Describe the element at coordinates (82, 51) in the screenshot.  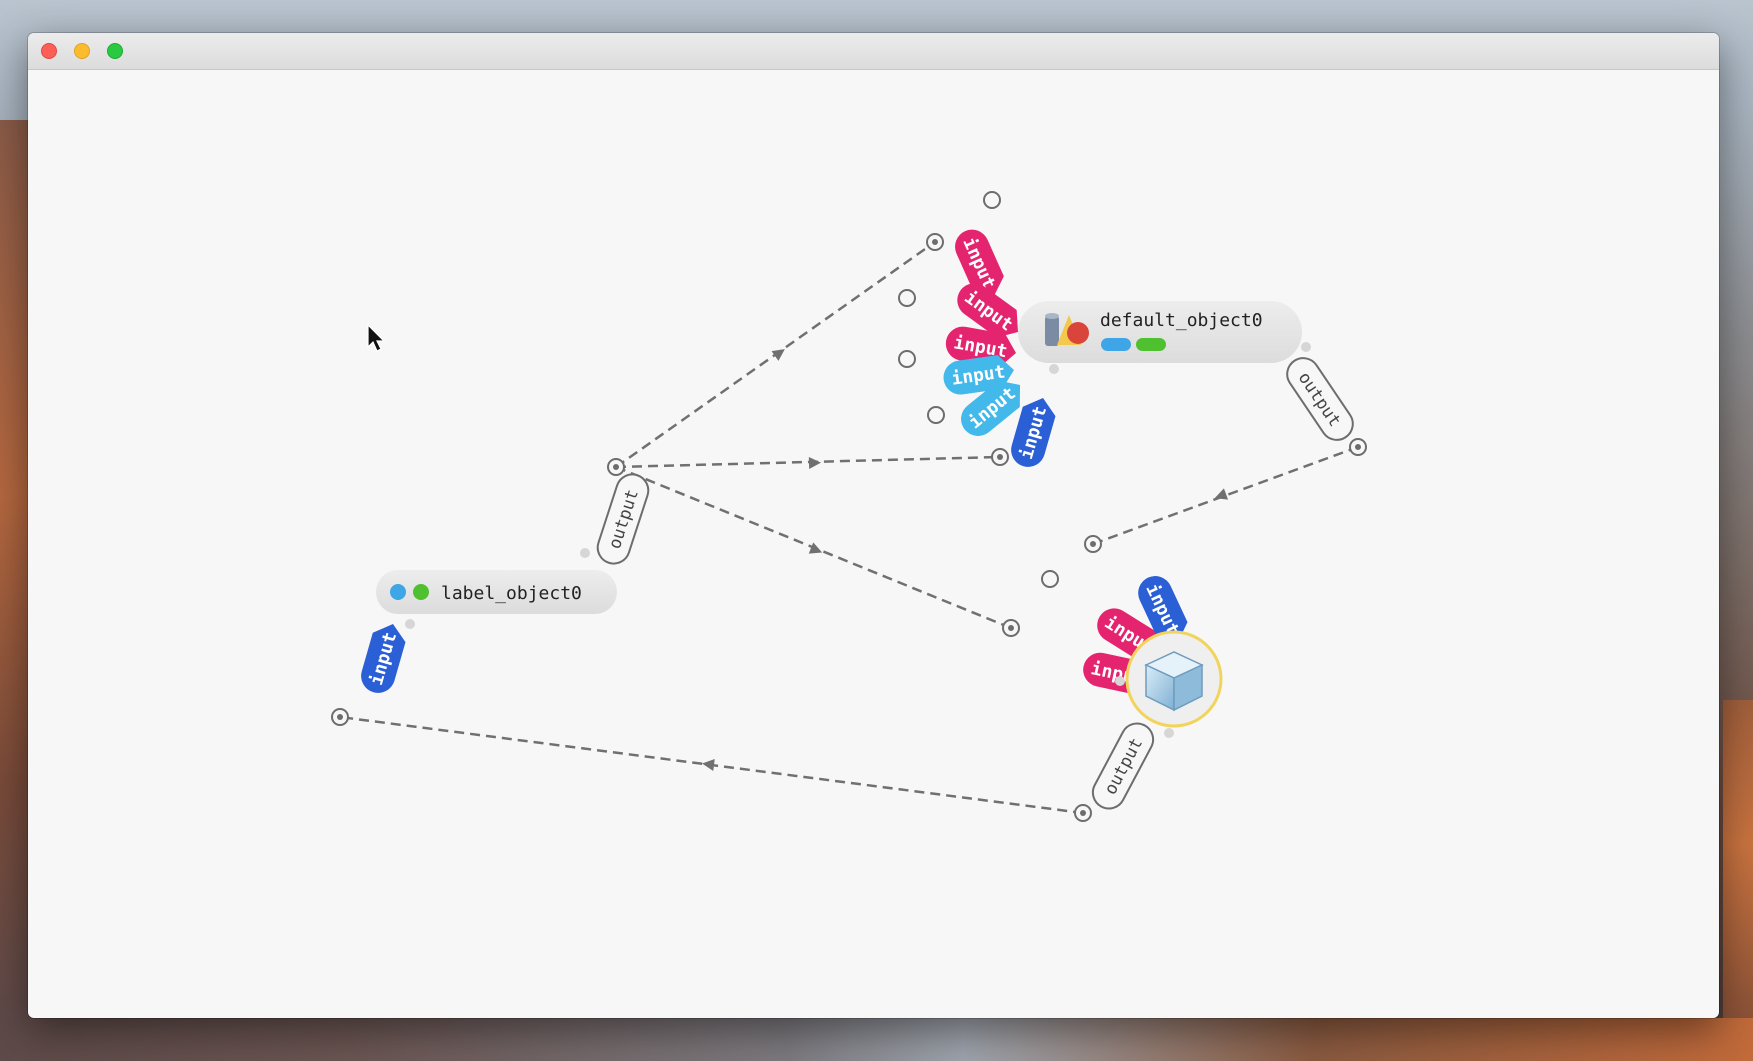
I see `minimize-window-button` at that location.